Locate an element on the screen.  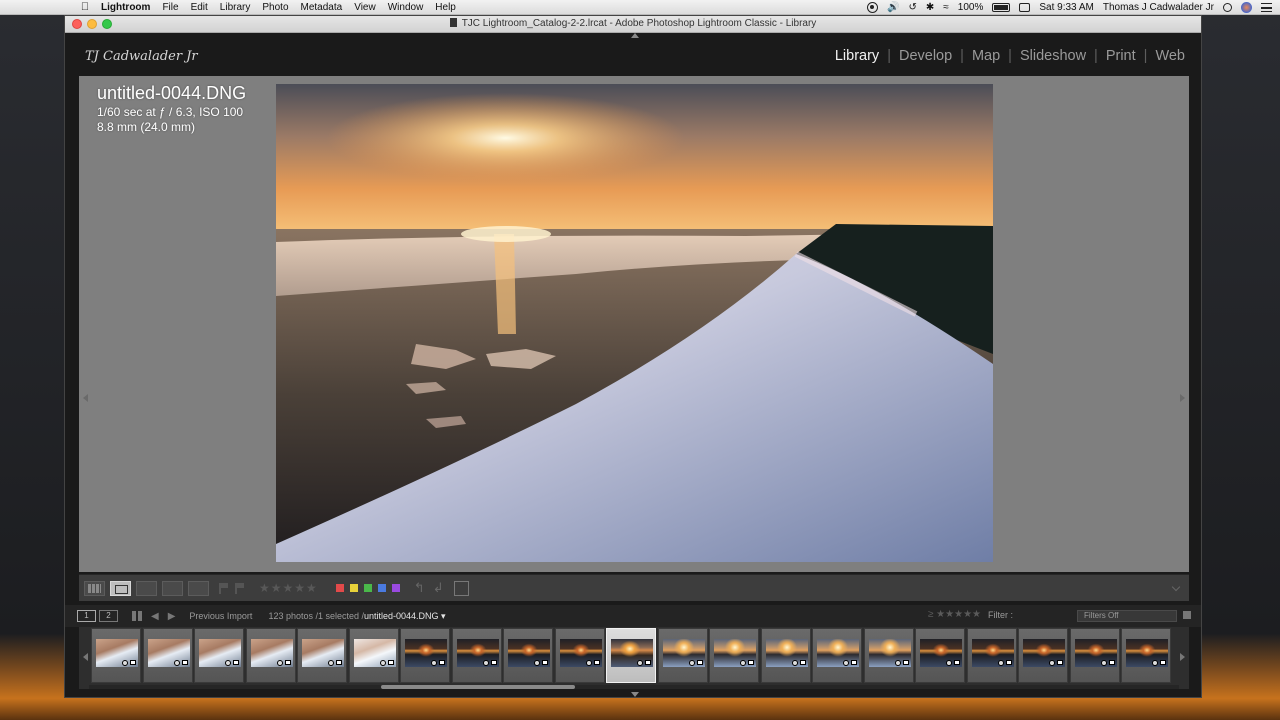
grid-jump-icon is located at coordinates (137, 616).